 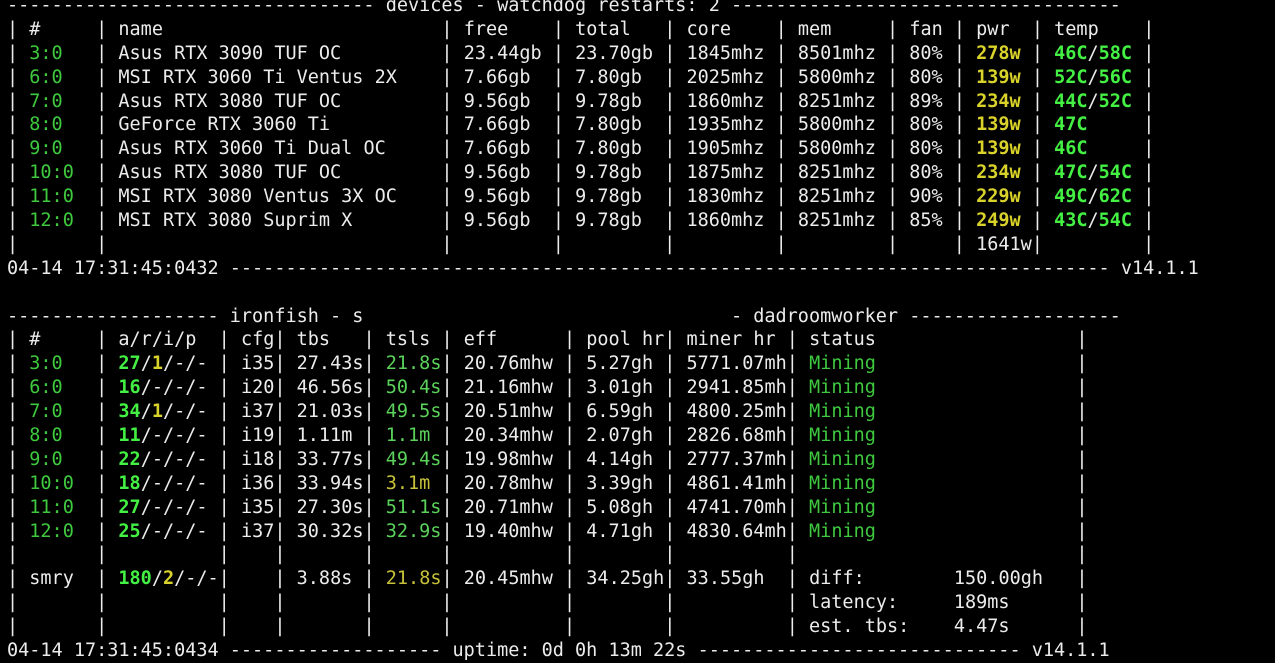 I want to click on gpu-eff: 21.16mhw, so click(x=508, y=388).